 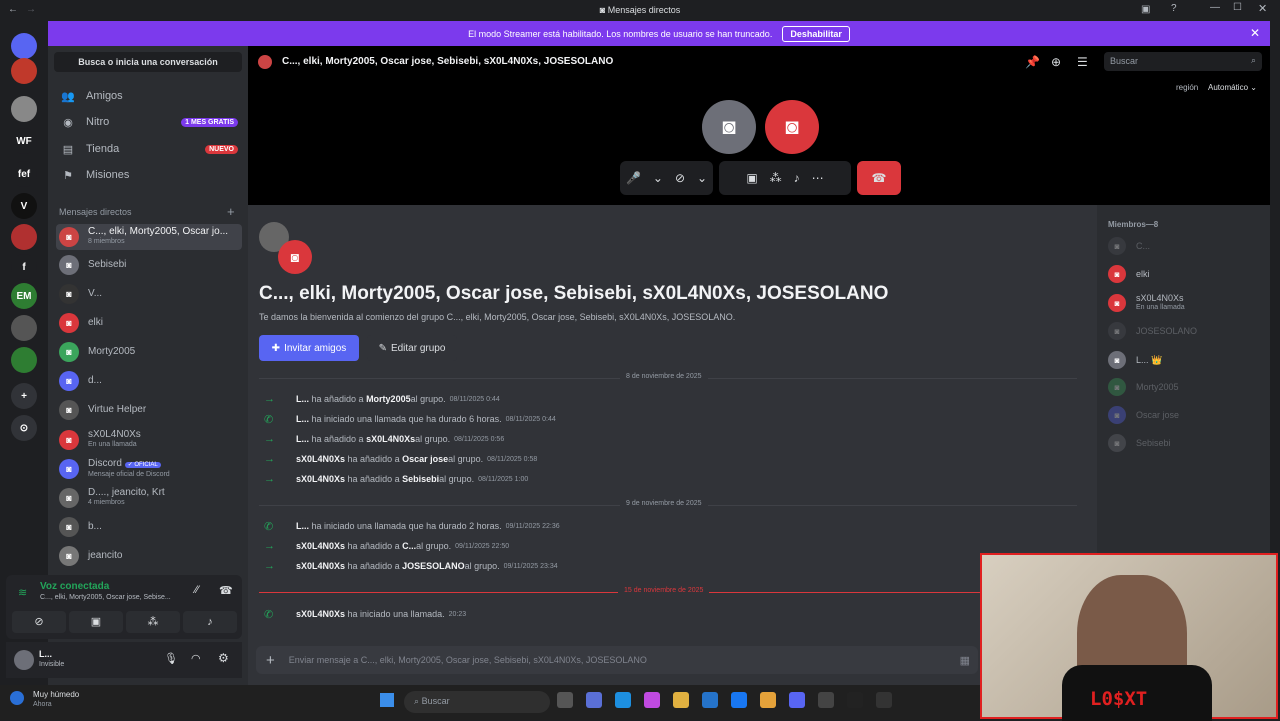 What do you see at coordinates (74, 586) in the screenshot?
I see `voice-status: Voz conectada` at bounding box center [74, 586].